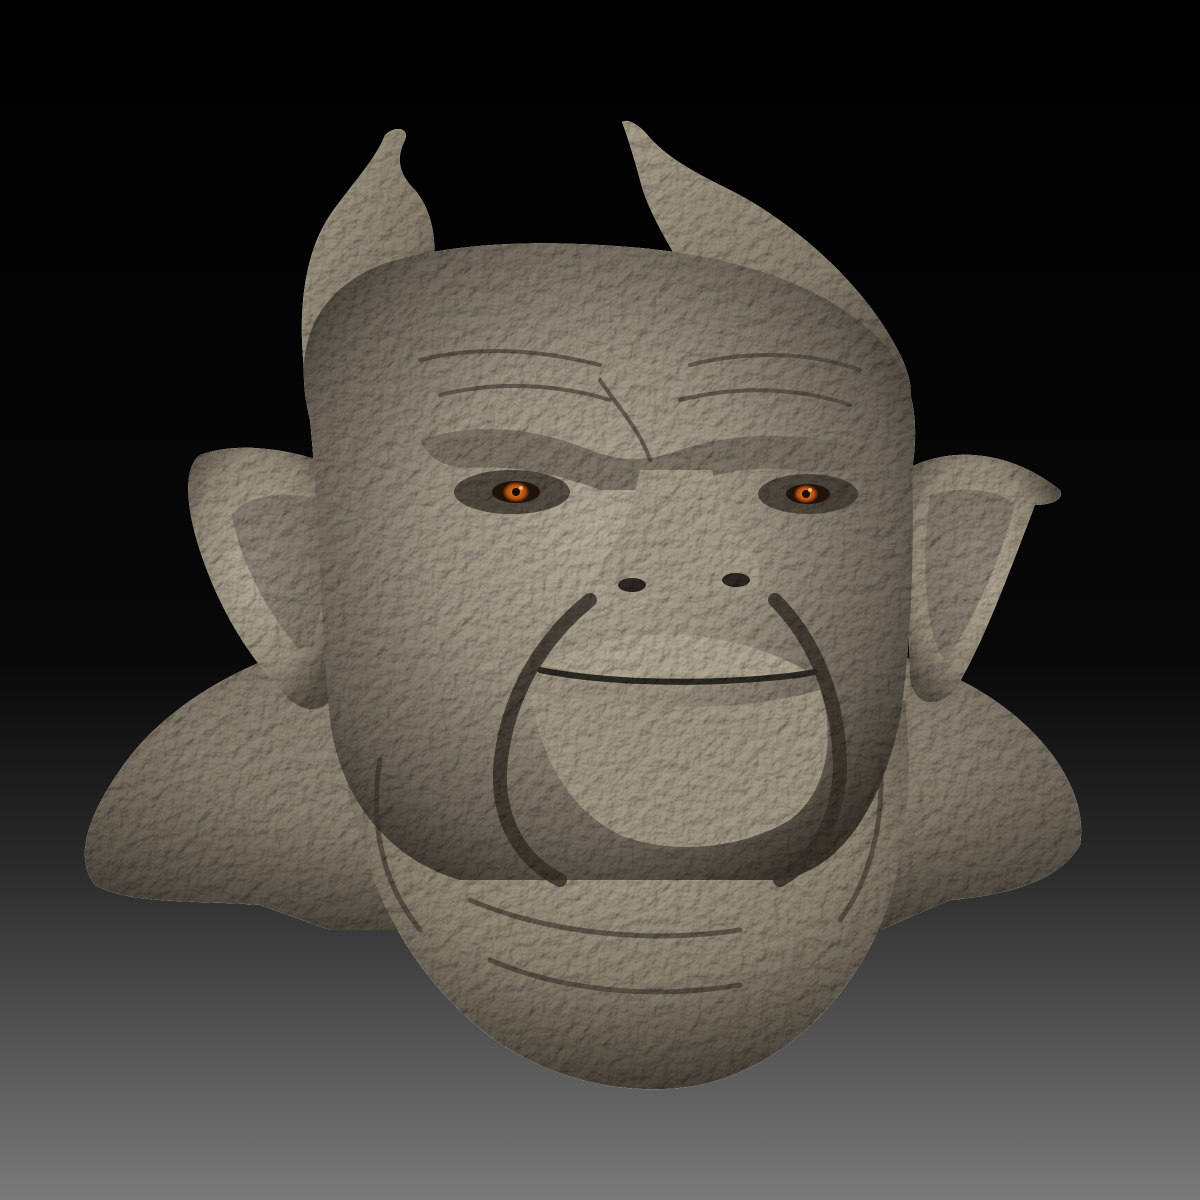  What do you see at coordinates (736, 580) in the screenshot?
I see `right-nostril` at bounding box center [736, 580].